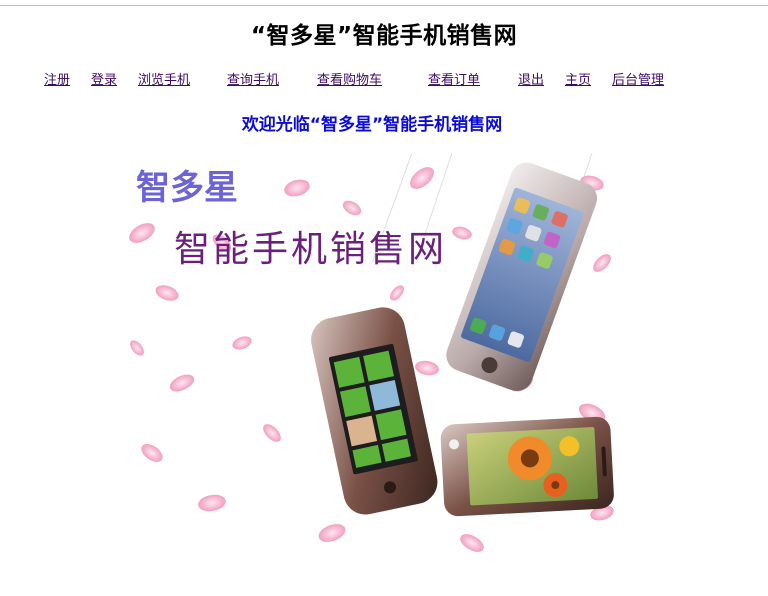 The height and width of the screenshot is (596, 768). Describe the element at coordinates (531, 78) in the screenshot. I see `nav-logout: 退出` at that location.